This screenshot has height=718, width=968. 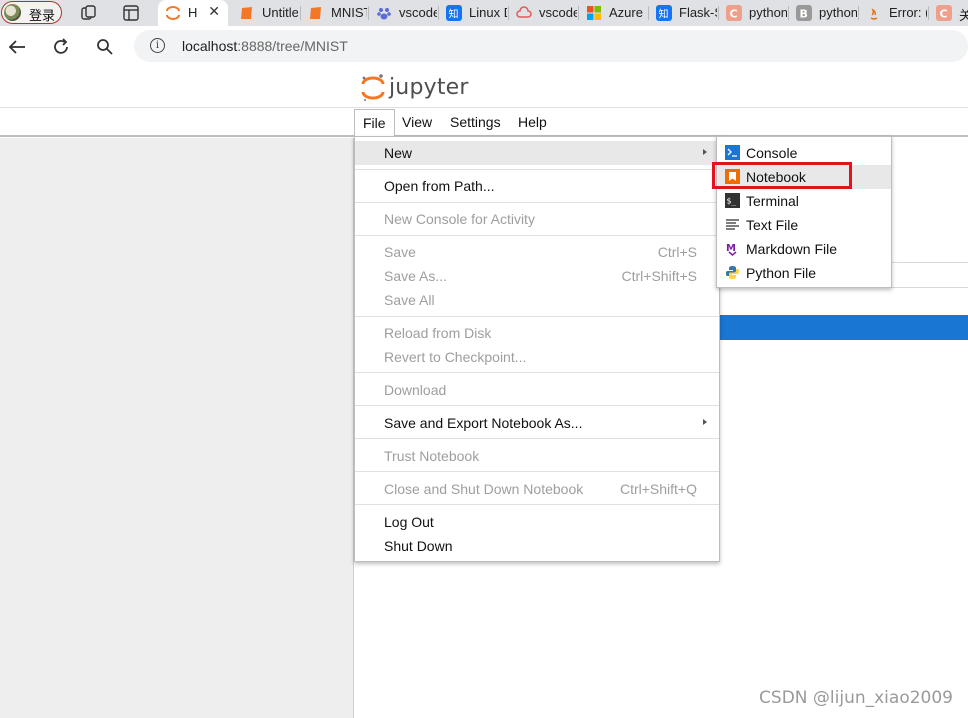 I want to click on menu-item-download: Download, so click(x=537, y=390).